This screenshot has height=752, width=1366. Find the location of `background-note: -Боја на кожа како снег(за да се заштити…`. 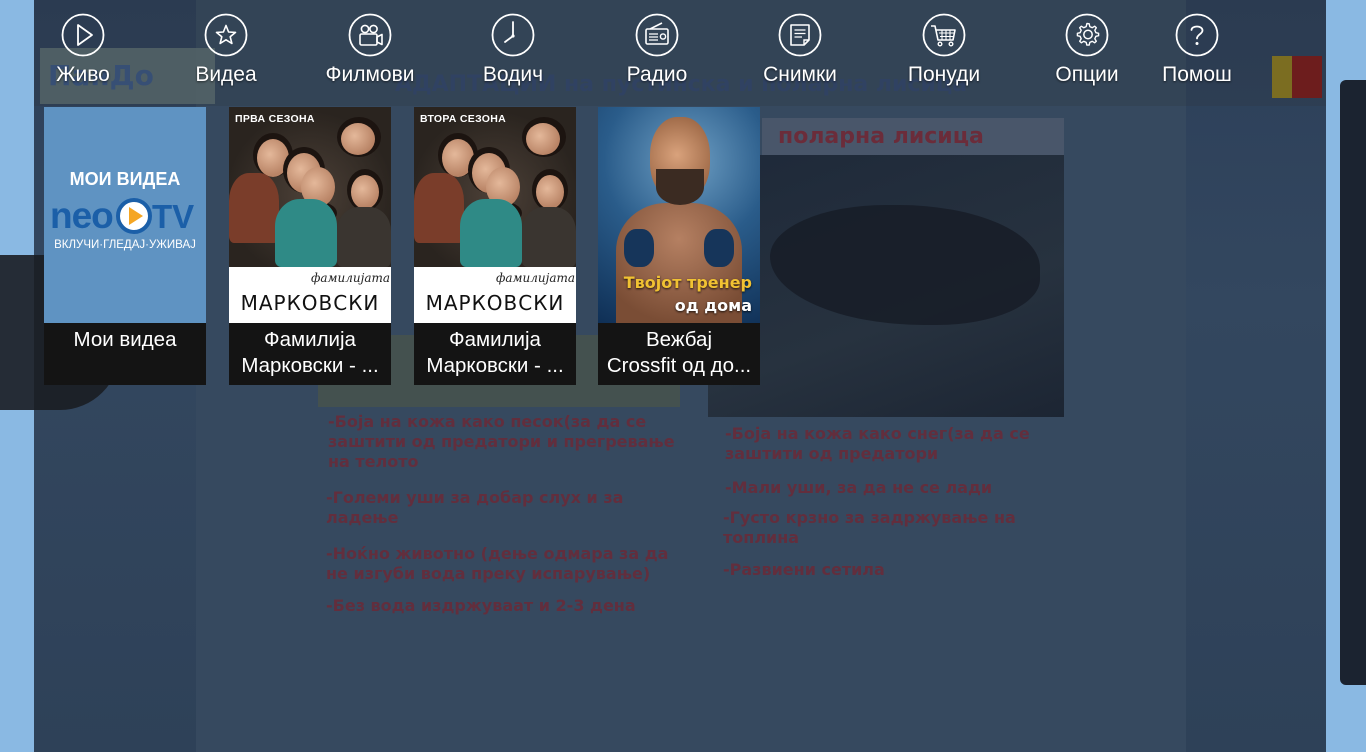

background-note: -Боја на кожа како снег(за да се заштити… is located at coordinates (877, 443).